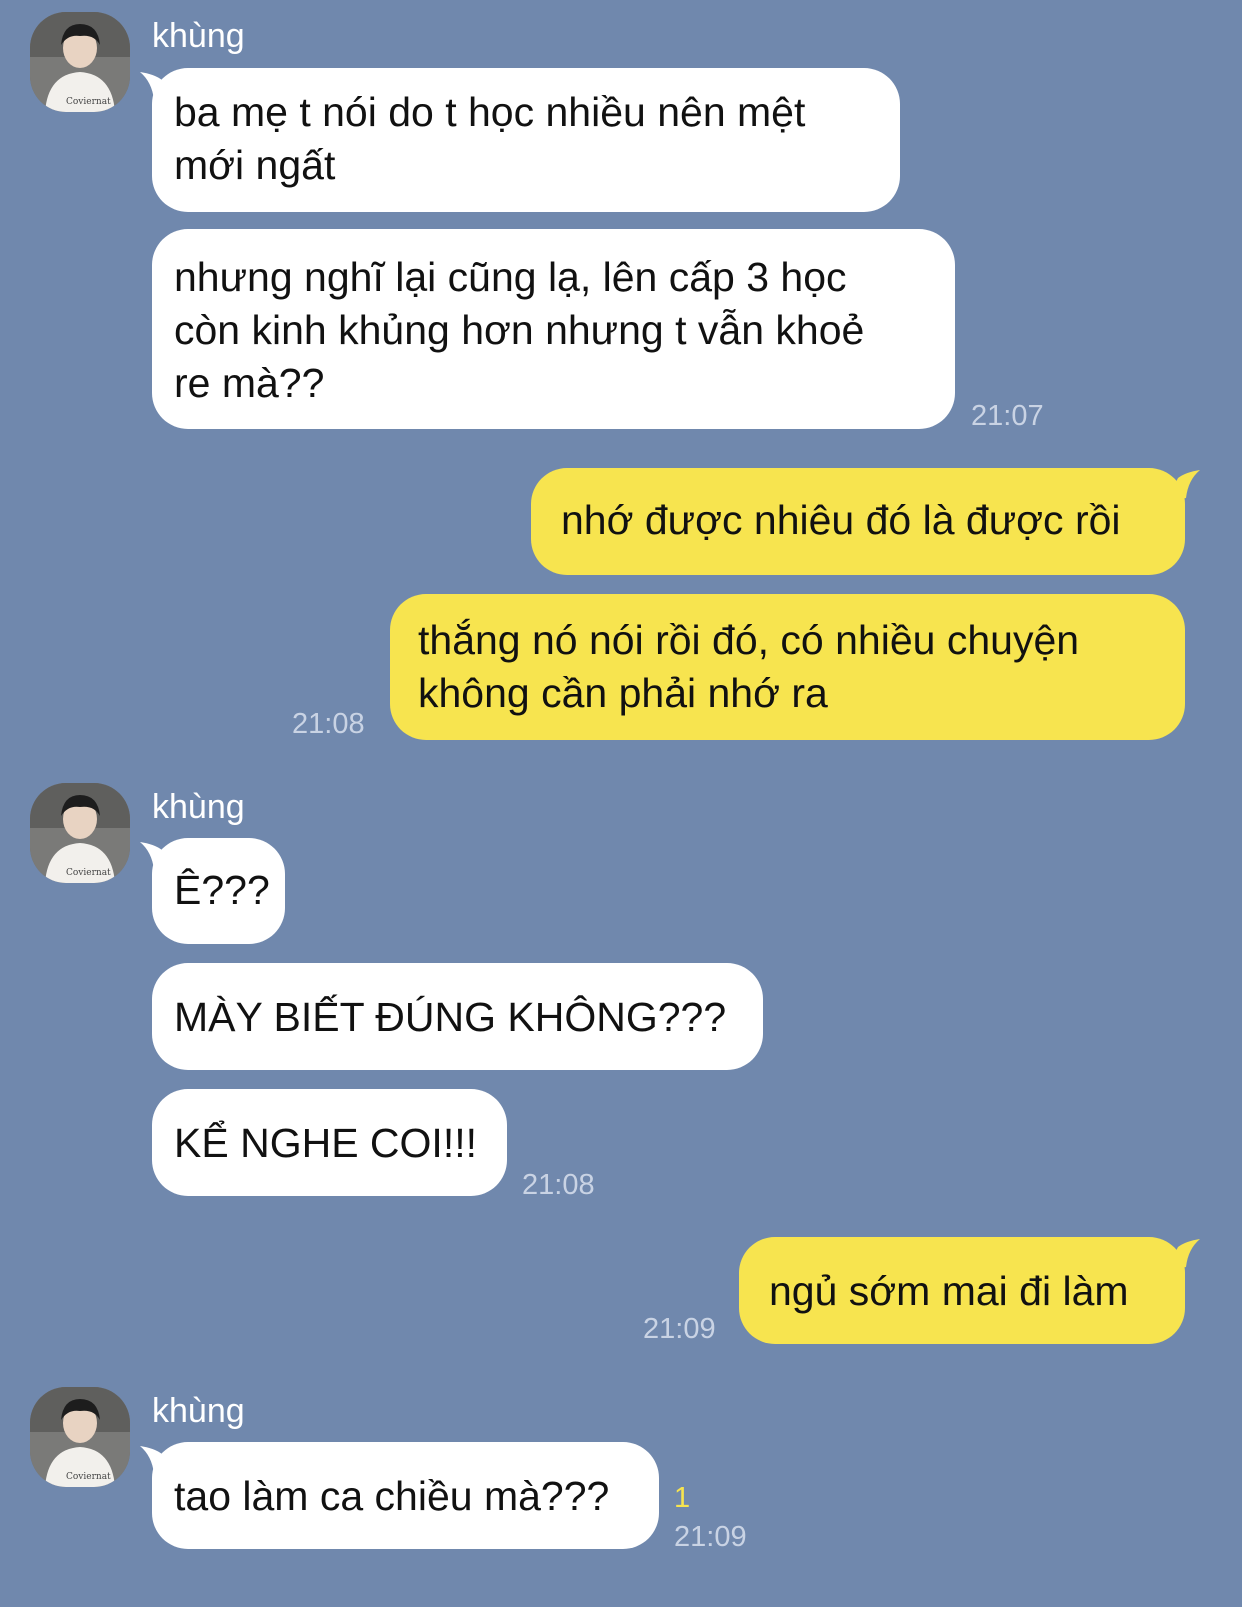 The height and width of the screenshot is (1607, 1242). I want to click on message-bubble: tao làm ca chiều mà???, so click(405, 1495).